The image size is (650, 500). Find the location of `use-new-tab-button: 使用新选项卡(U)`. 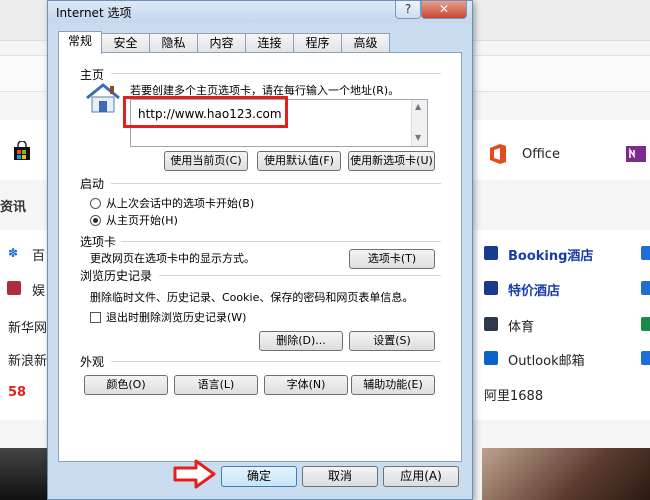

use-new-tab-button: 使用新选项卡(U) is located at coordinates (391, 161).